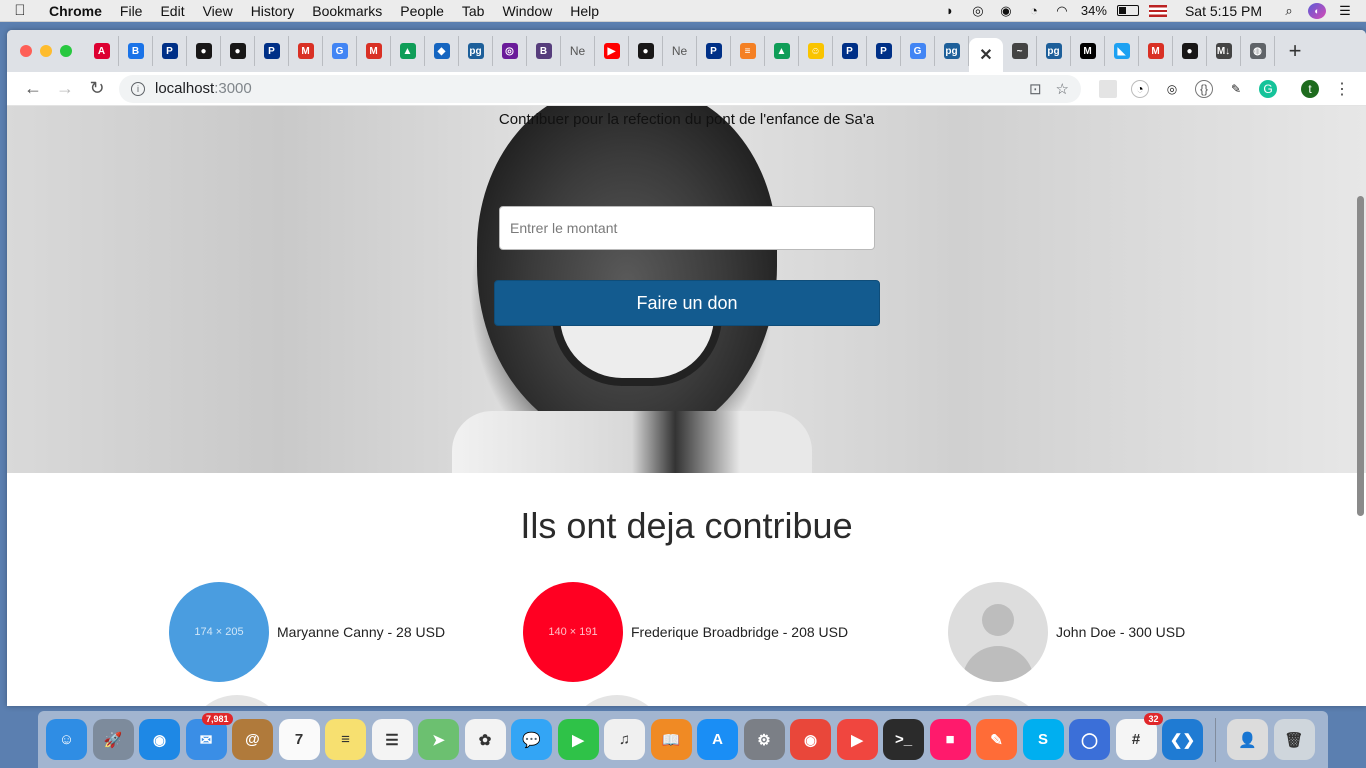 This screenshot has height=768, width=1366. I want to click on extension-braces-icon: {}, so click(1204, 88).